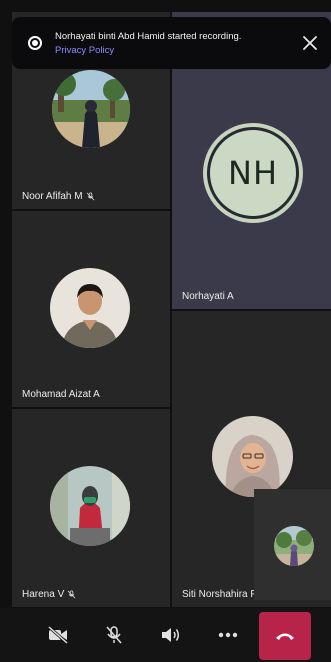 The image size is (331, 662). I want to click on hang-up-button, so click(285, 636).